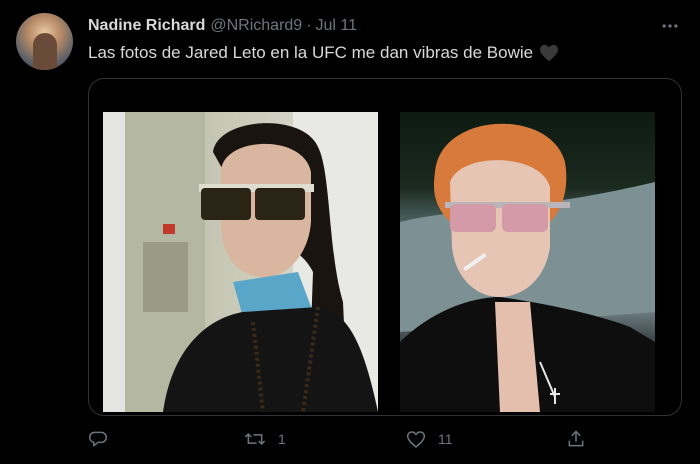 The width and height of the screenshot is (700, 464). What do you see at coordinates (416, 439) in the screenshot?
I see `heart-icon` at bounding box center [416, 439].